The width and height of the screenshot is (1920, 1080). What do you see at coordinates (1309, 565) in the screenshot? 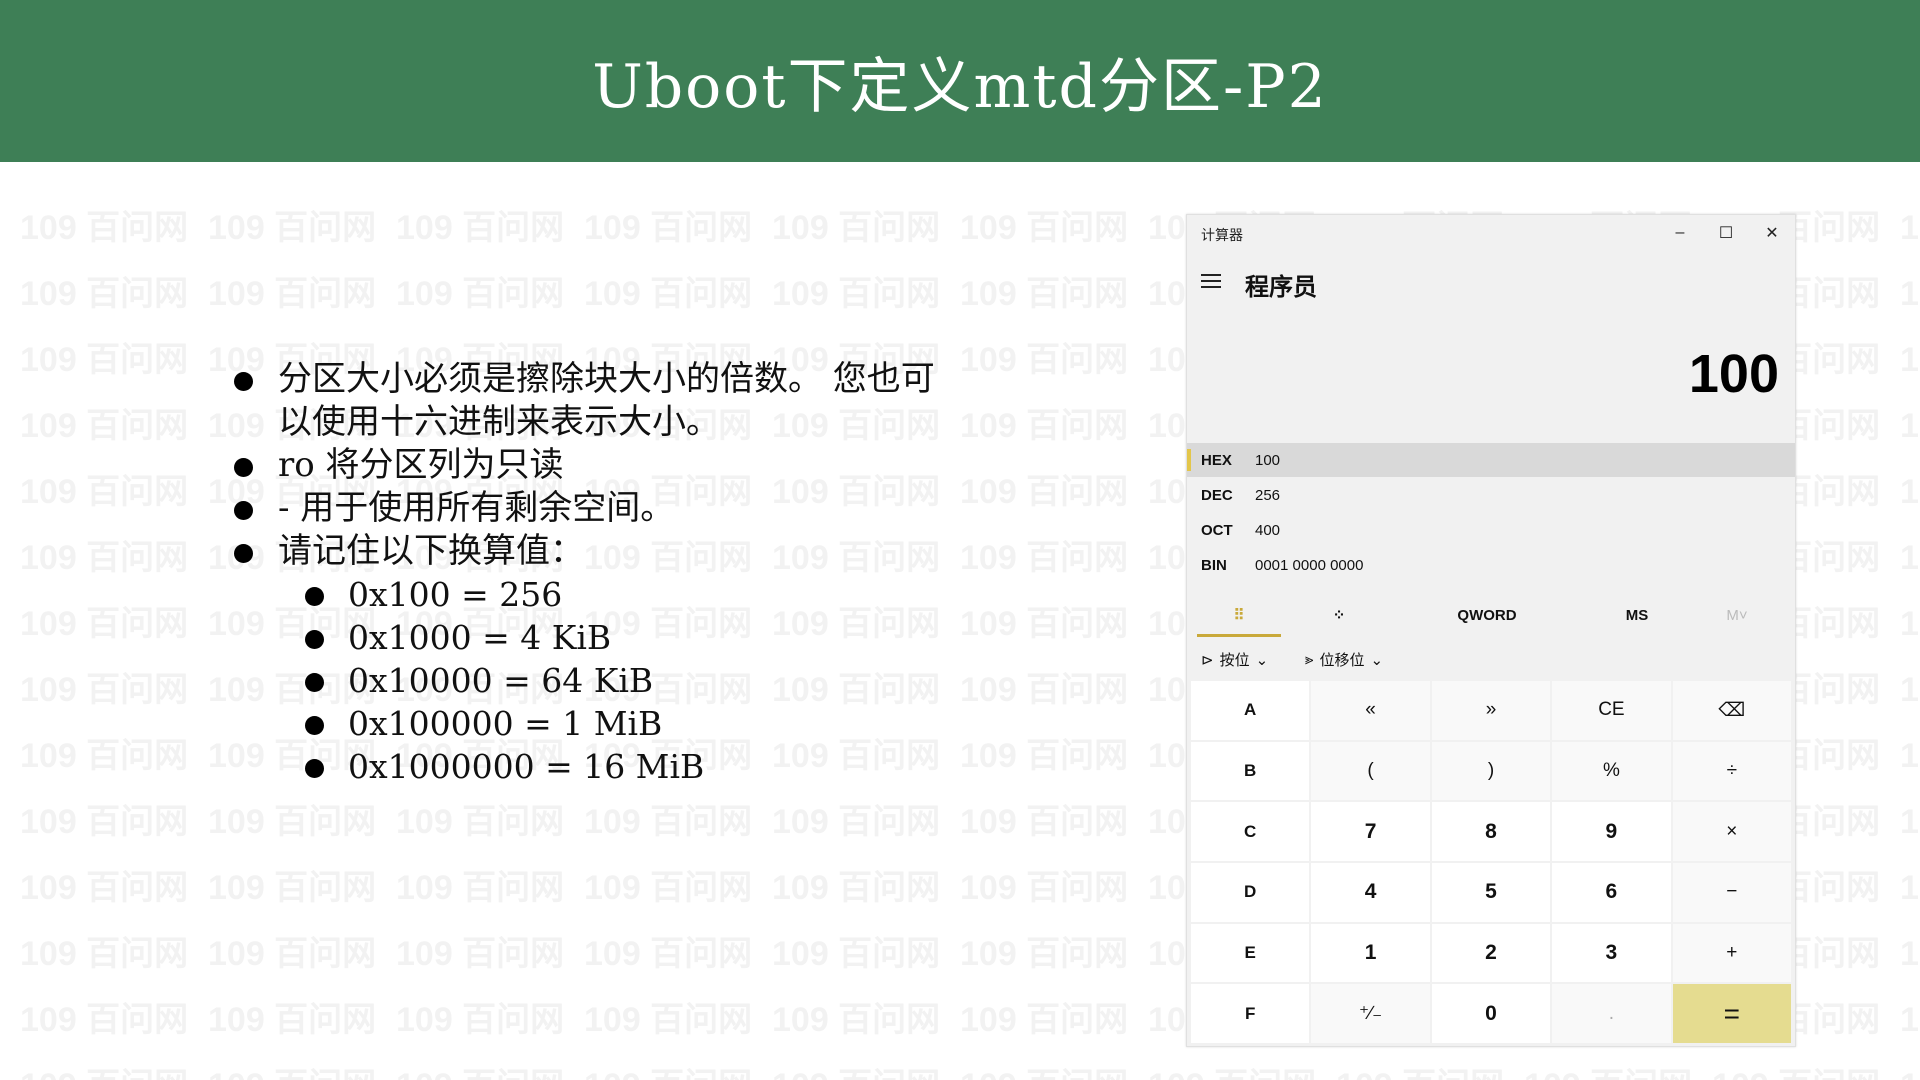
I see `radix-value: 0001 0000 0000` at bounding box center [1309, 565].